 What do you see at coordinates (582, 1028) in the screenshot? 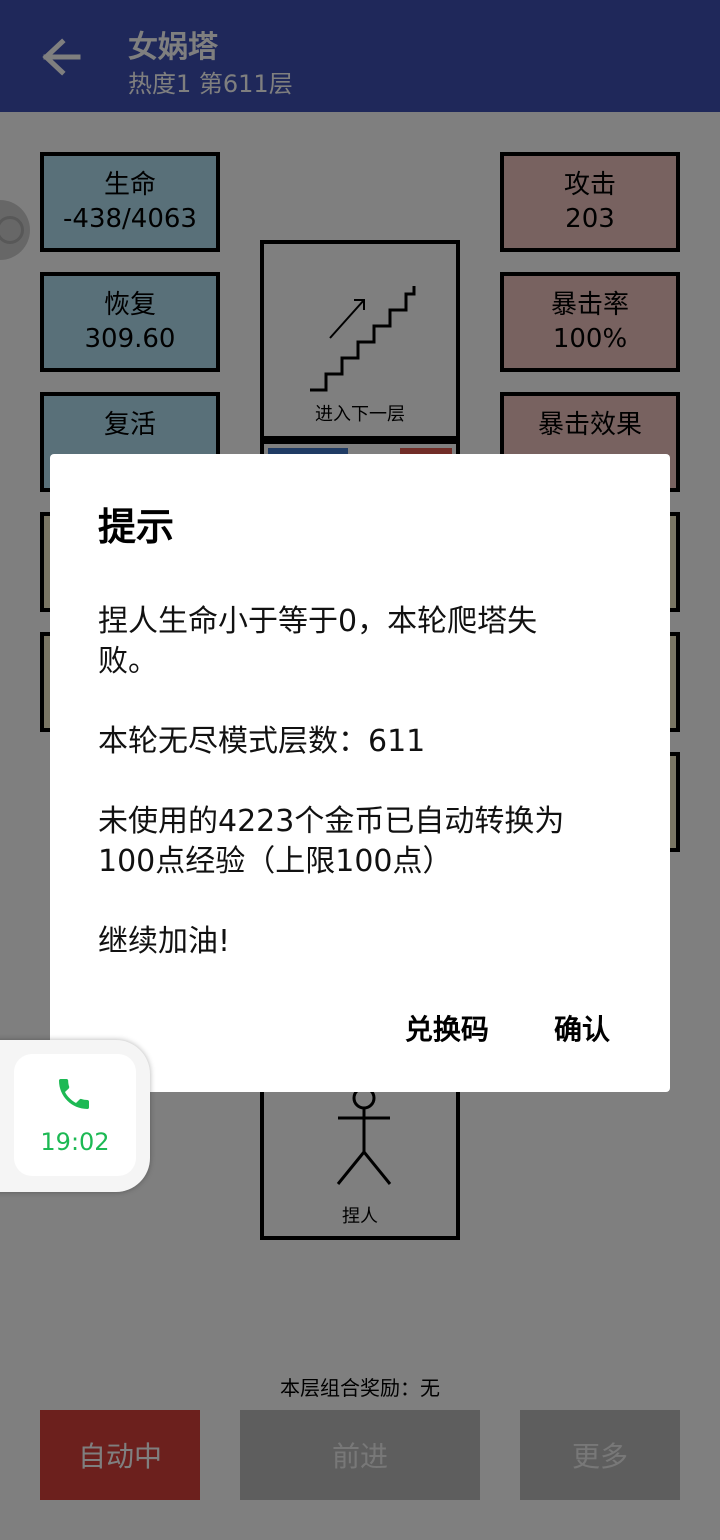
I see `confirm-button: 确认` at bounding box center [582, 1028].